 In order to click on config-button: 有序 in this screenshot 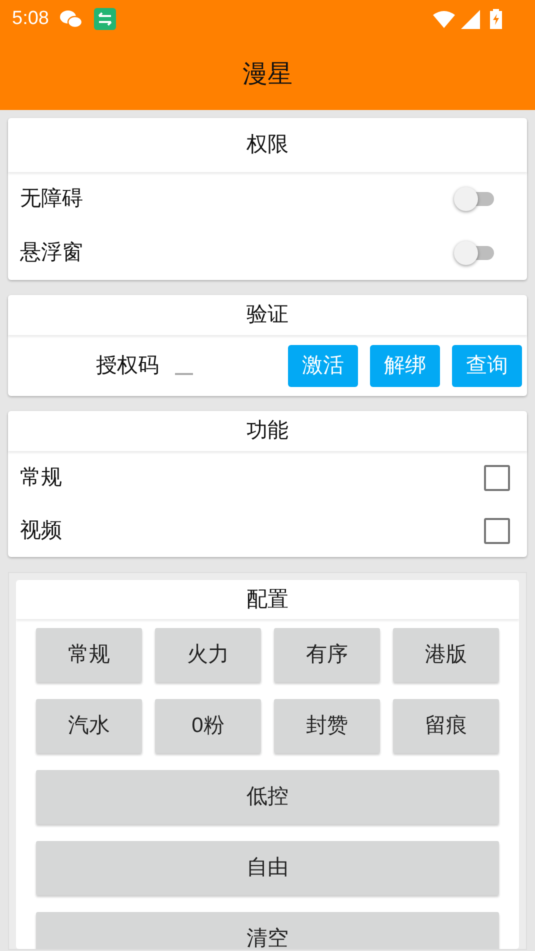, I will do `click(327, 655)`.